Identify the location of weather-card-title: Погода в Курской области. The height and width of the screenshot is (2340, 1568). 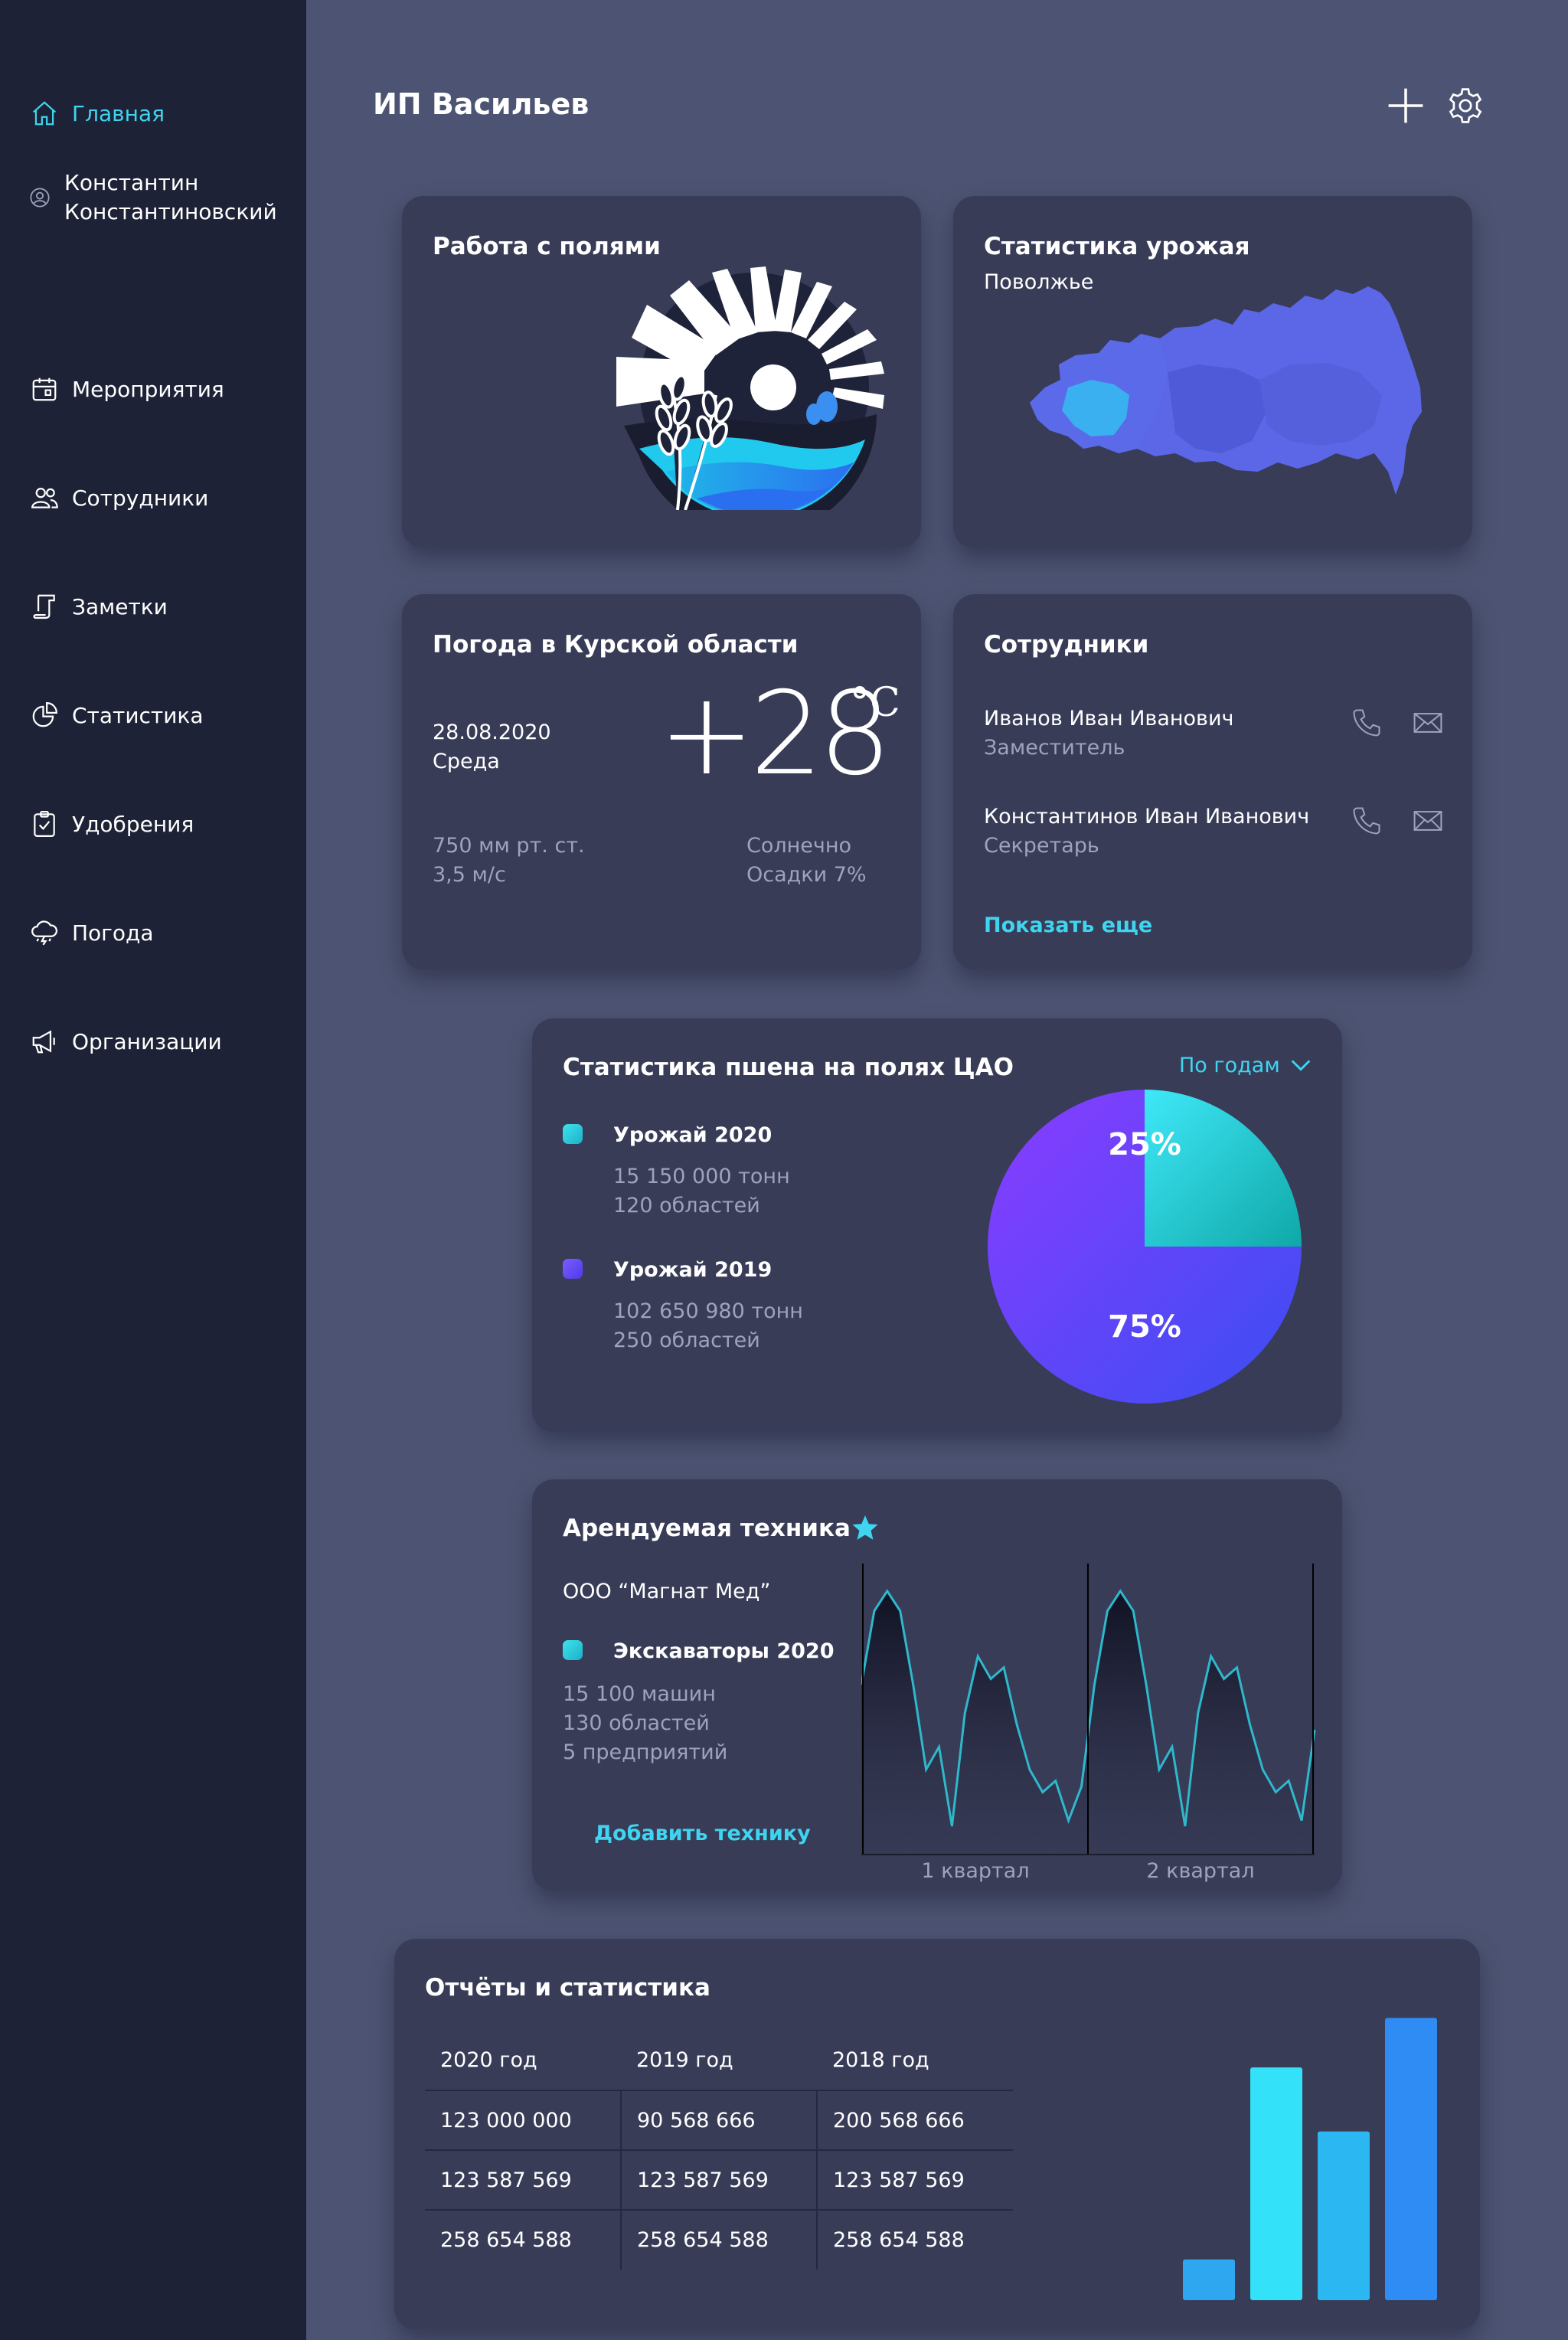
(616, 645).